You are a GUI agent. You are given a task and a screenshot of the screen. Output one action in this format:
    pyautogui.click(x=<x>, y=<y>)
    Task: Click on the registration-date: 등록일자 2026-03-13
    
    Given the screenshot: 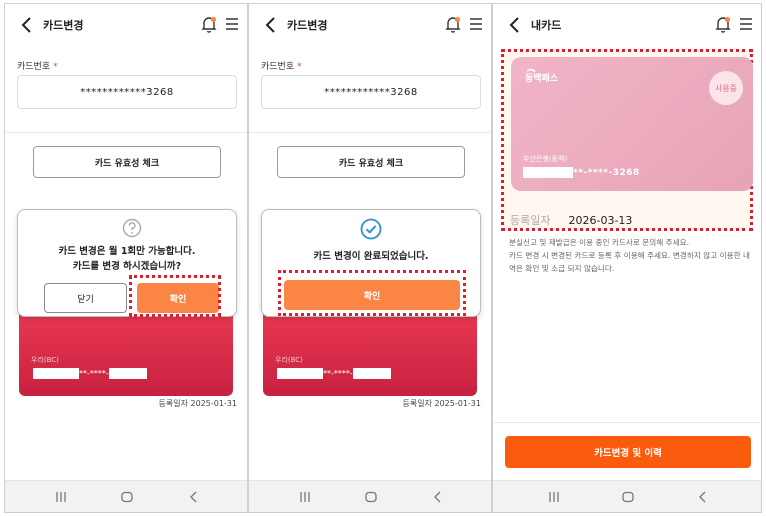 What is the action you would take?
    pyautogui.click(x=571, y=220)
    